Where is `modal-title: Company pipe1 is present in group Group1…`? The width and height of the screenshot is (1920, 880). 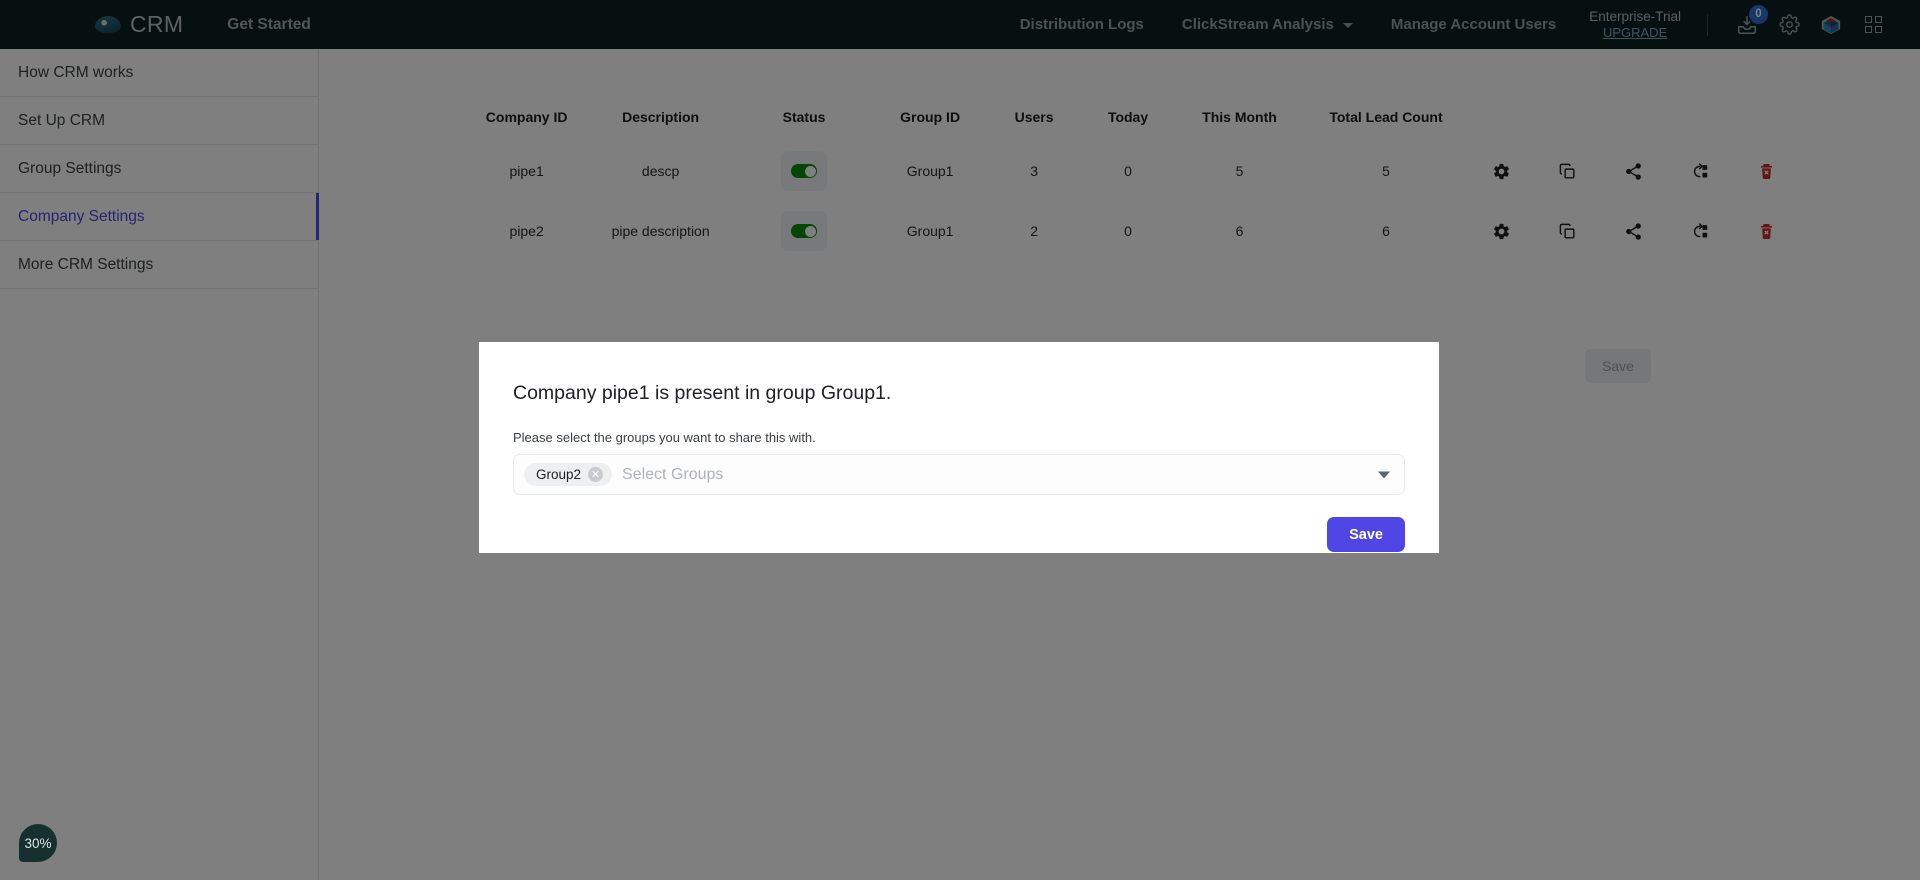 modal-title: Company pipe1 is present in group Group1… is located at coordinates (702, 393).